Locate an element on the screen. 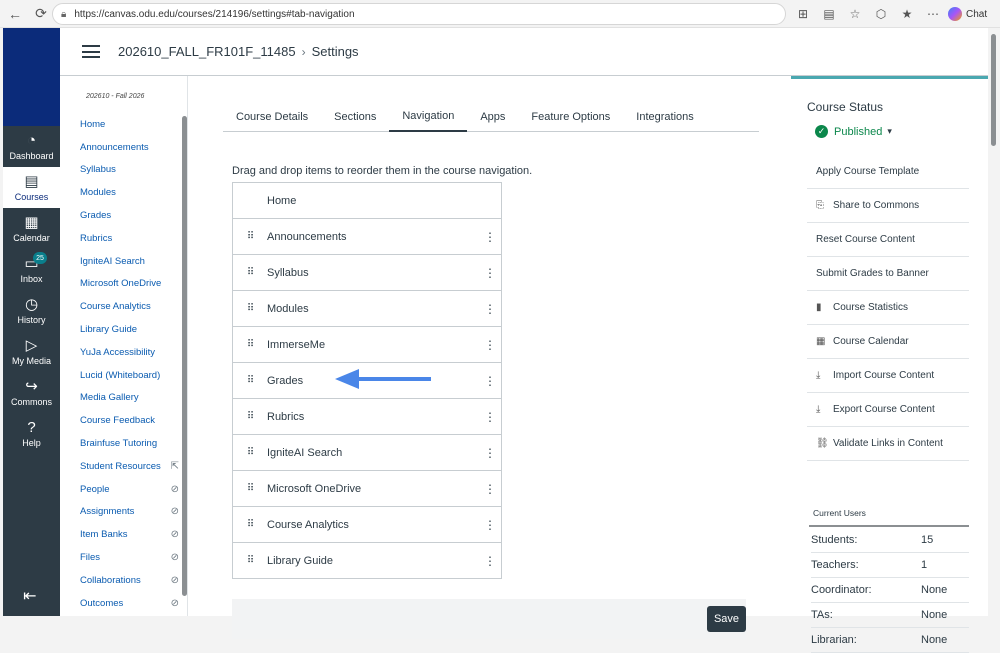 The width and height of the screenshot is (1000, 653). course-nav-item-lucid-whiteboard-: Lucid (Whiteboard) is located at coordinates (123, 375).